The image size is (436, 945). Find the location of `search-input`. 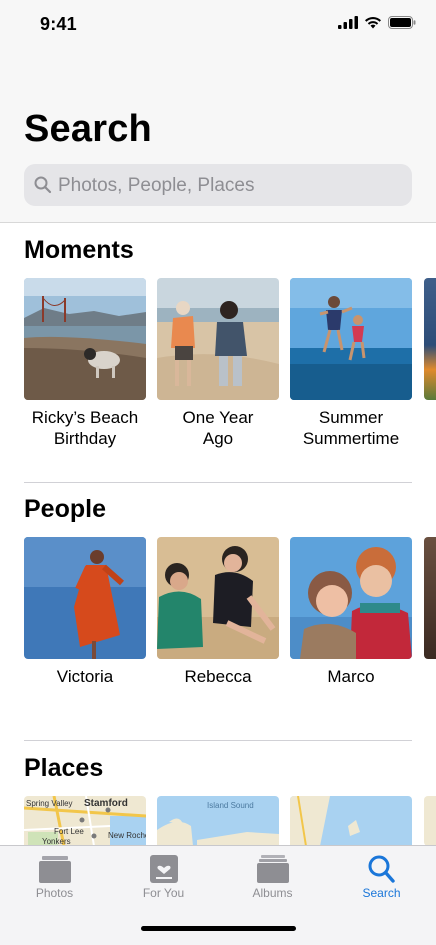

search-input is located at coordinates (228, 186).